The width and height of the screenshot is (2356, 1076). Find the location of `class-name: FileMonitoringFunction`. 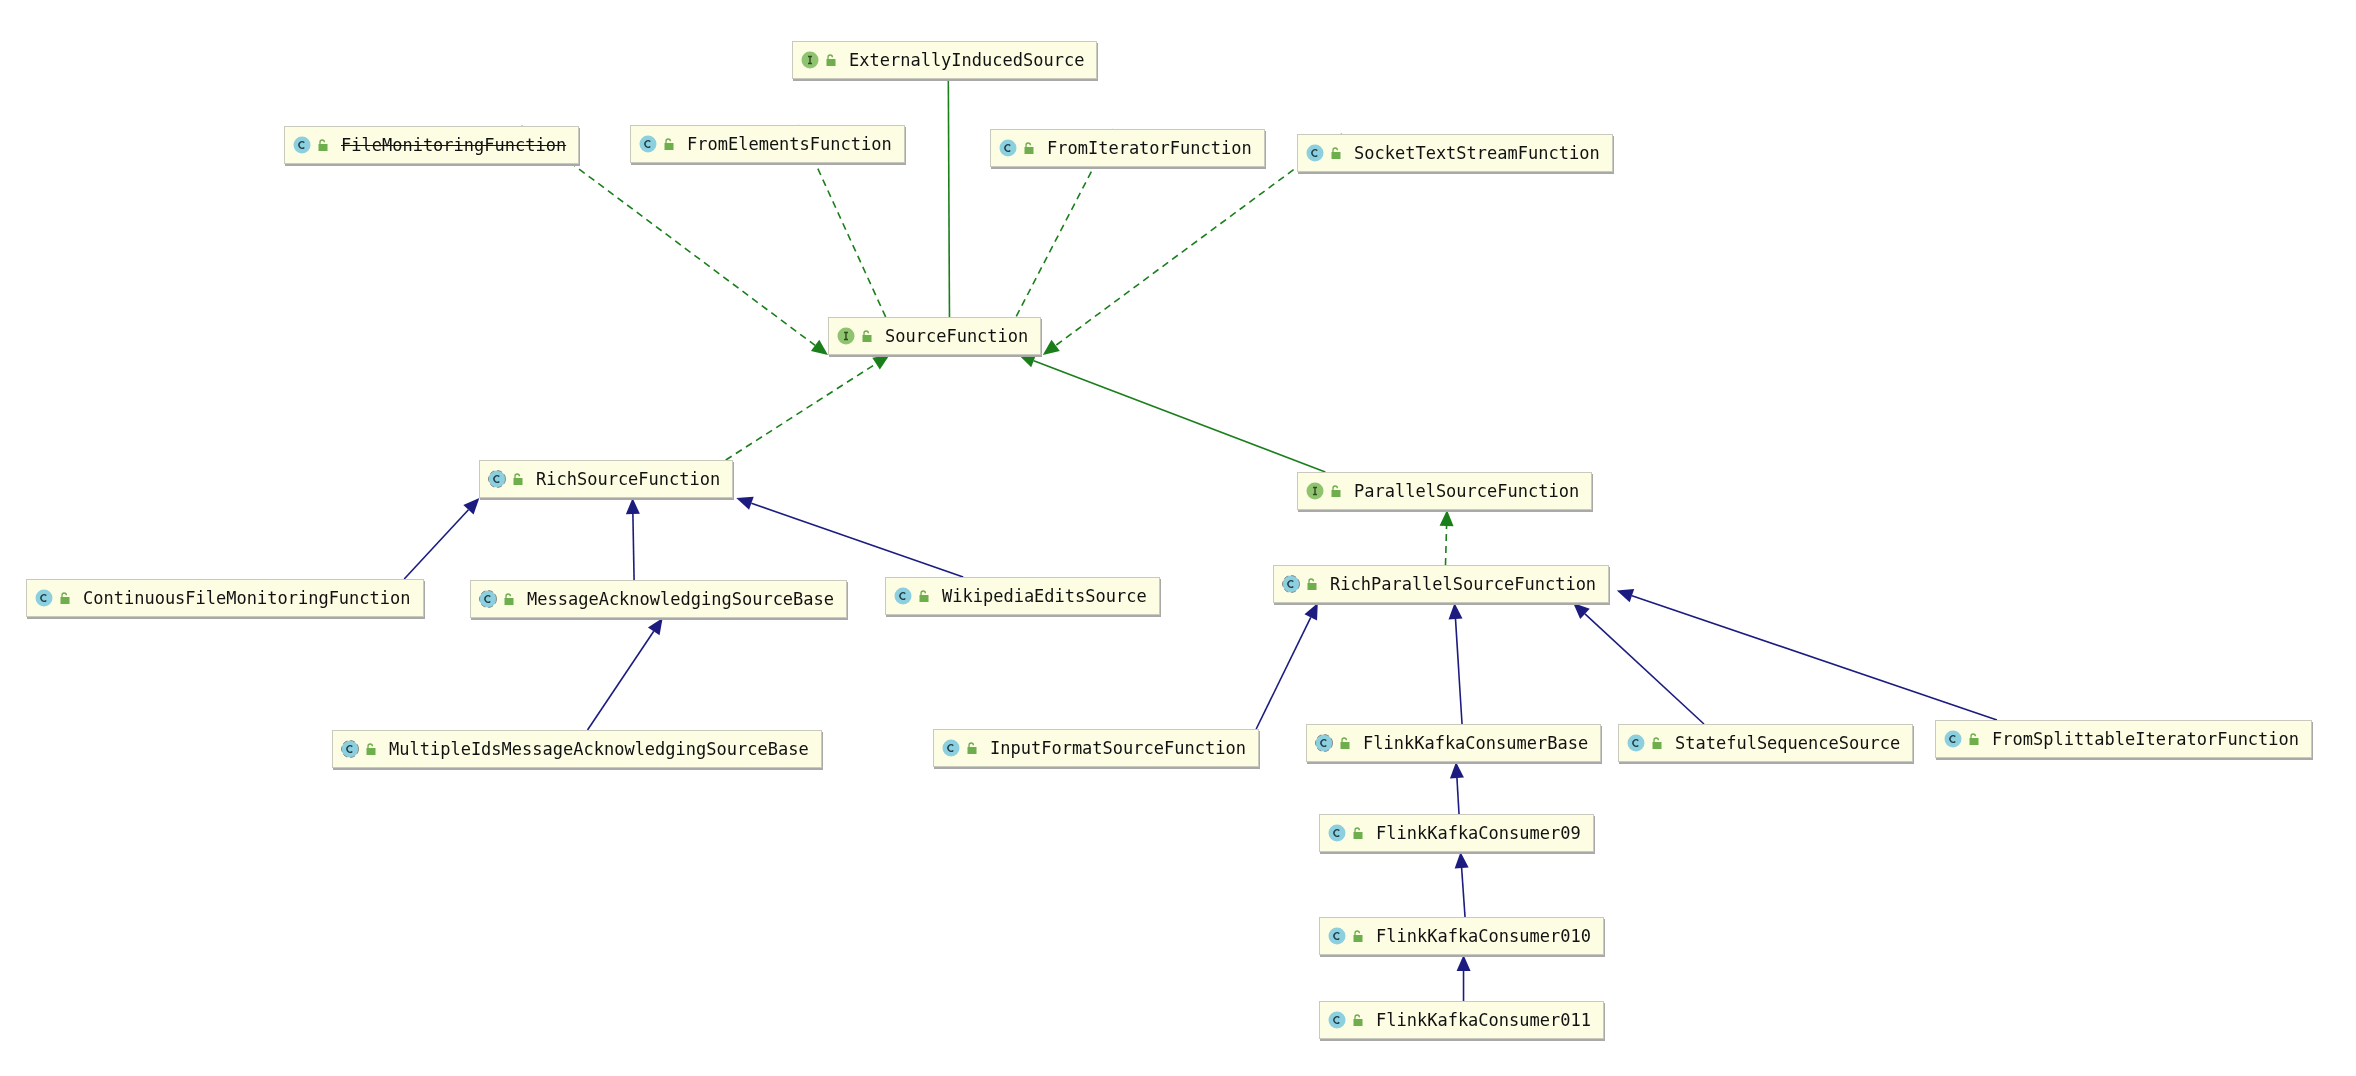

class-name: FileMonitoringFunction is located at coordinates (454, 145).